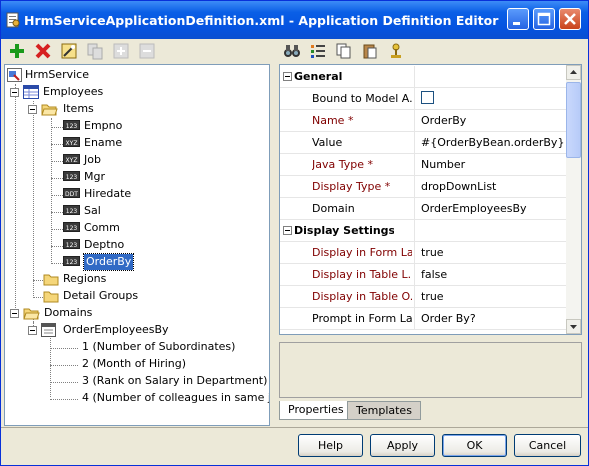 The width and height of the screenshot is (589, 466). I want to click on section-title: Display Settings, so click(344, 230).